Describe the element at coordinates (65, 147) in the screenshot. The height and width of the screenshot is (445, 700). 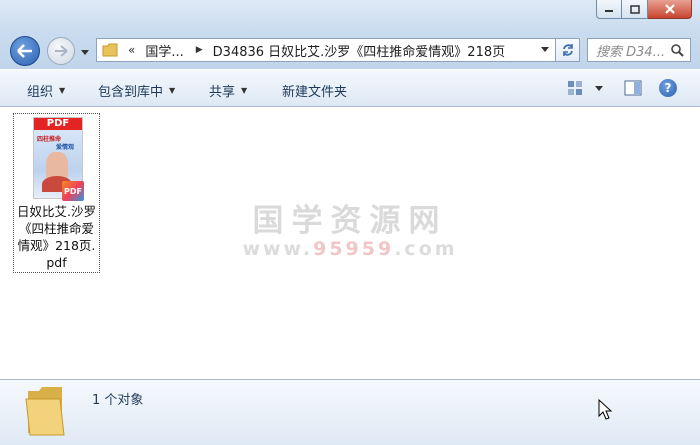
I see `cover-subtitle: 爱情观` at that location.